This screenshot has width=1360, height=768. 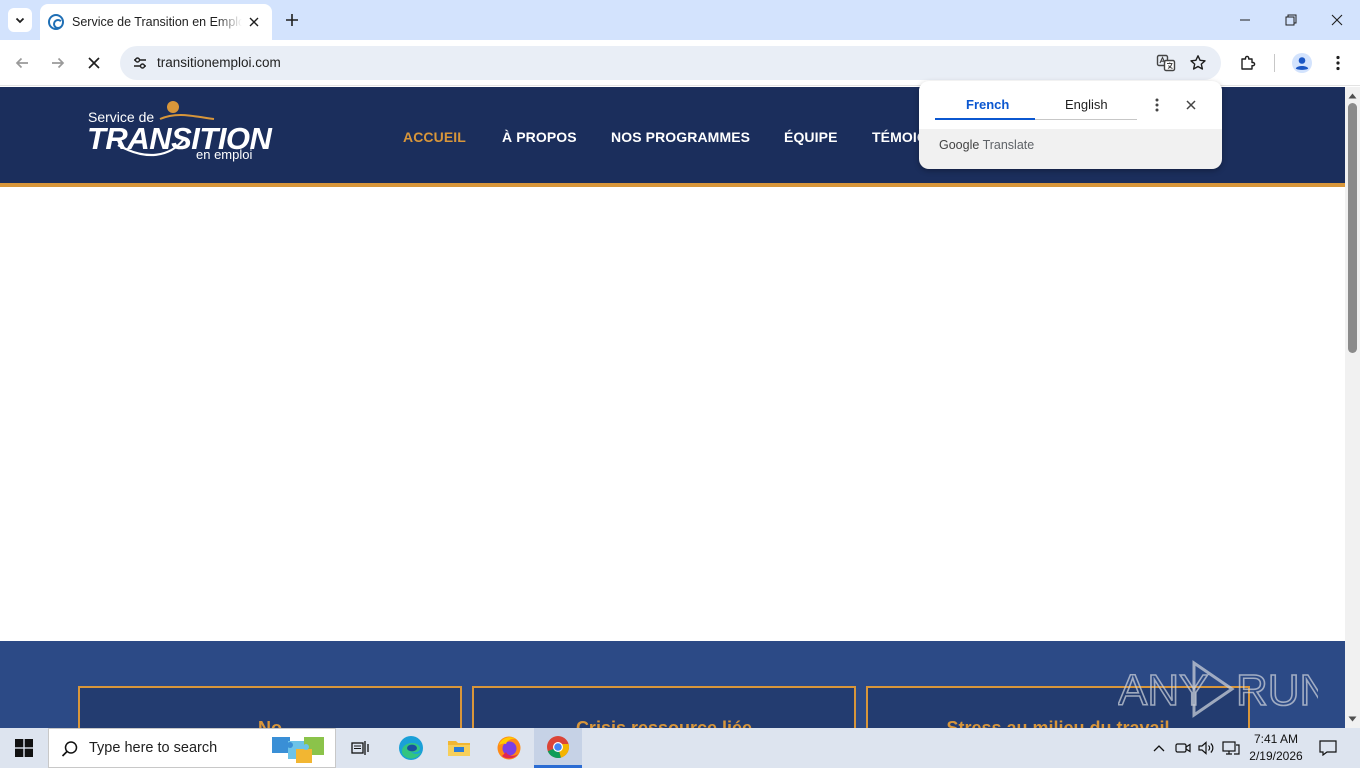 I want to click on bookmark-button, so click(x=1198, y=63).